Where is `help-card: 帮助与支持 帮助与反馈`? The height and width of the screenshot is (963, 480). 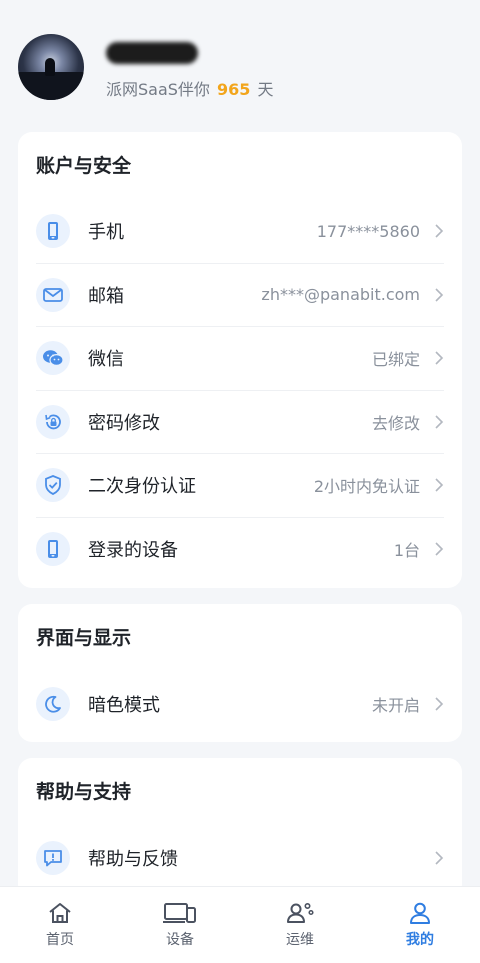 help-card: 帮助与支持 帮助与反馈 is located at coordinates (240, 828).